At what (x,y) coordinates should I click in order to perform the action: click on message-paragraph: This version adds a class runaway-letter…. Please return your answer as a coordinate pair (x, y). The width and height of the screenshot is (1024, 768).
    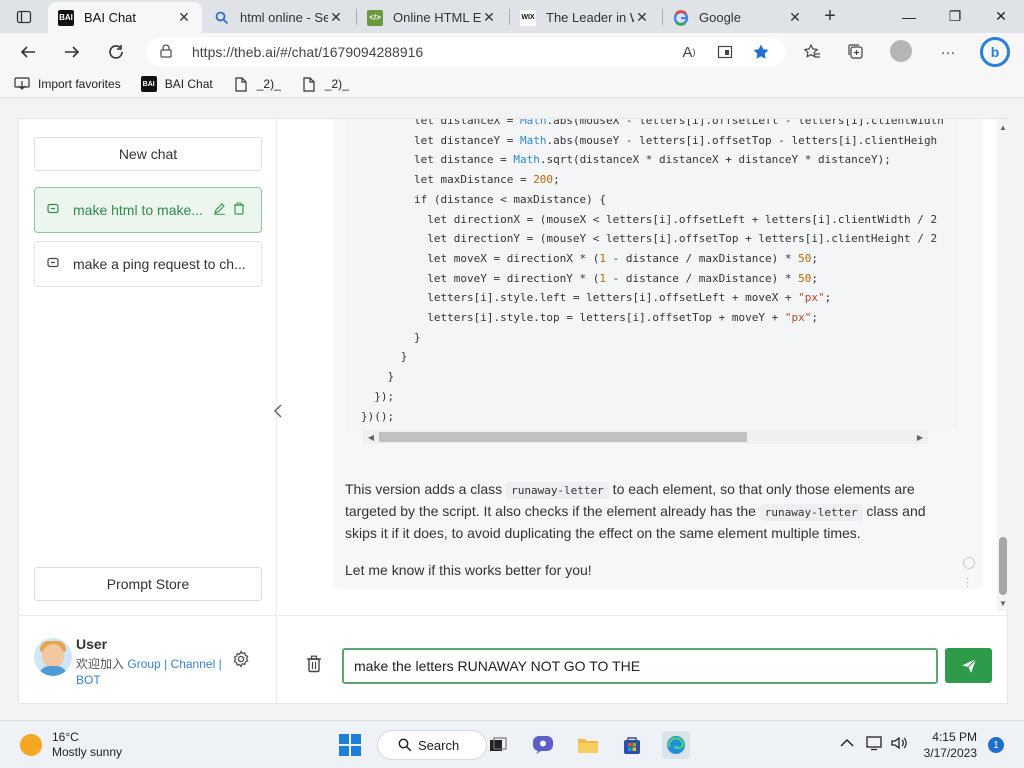
    Looking at the image, I should click on (645, 511).